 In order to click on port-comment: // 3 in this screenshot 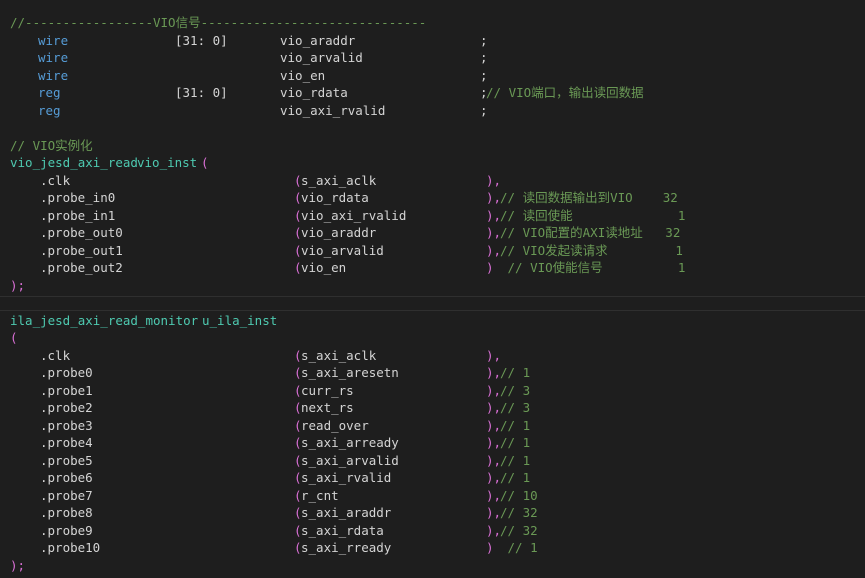, I will do `click(515, 407)`.